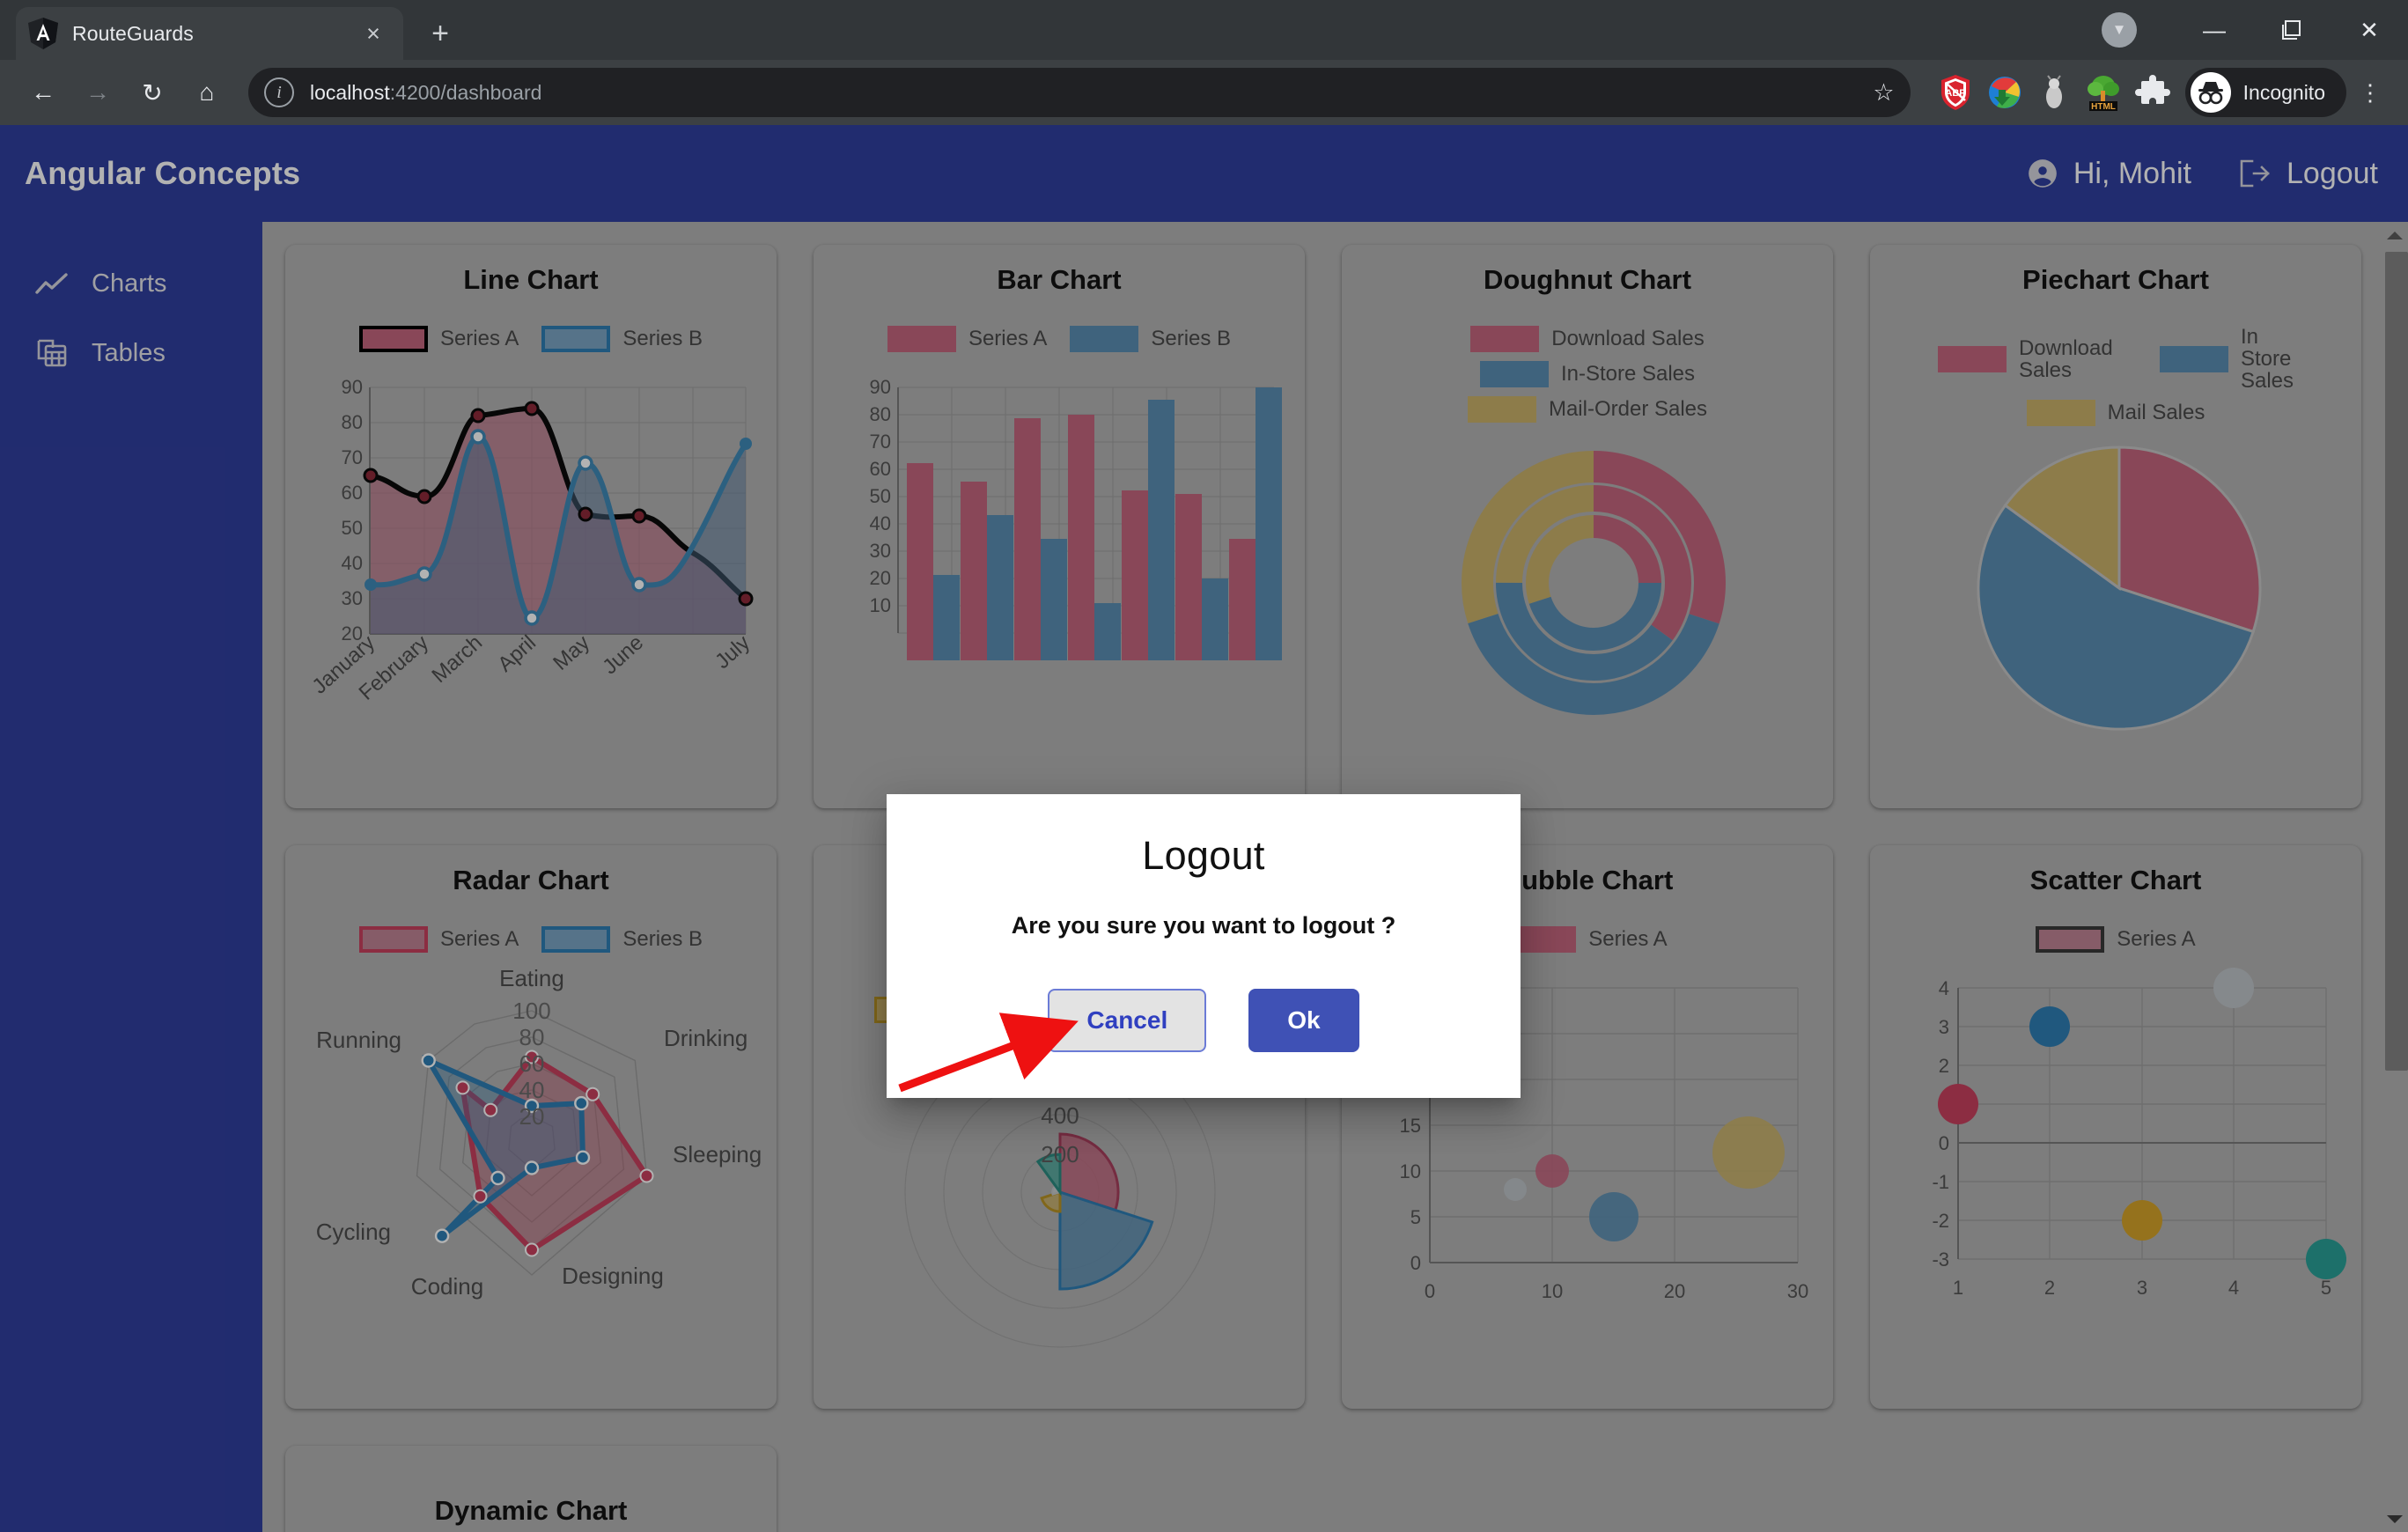 The height and width of the screenshot is (1532, 2408). Describe the element at coordinates (2210, 92) in the screenshot. I see `incognito-icon` at that location.